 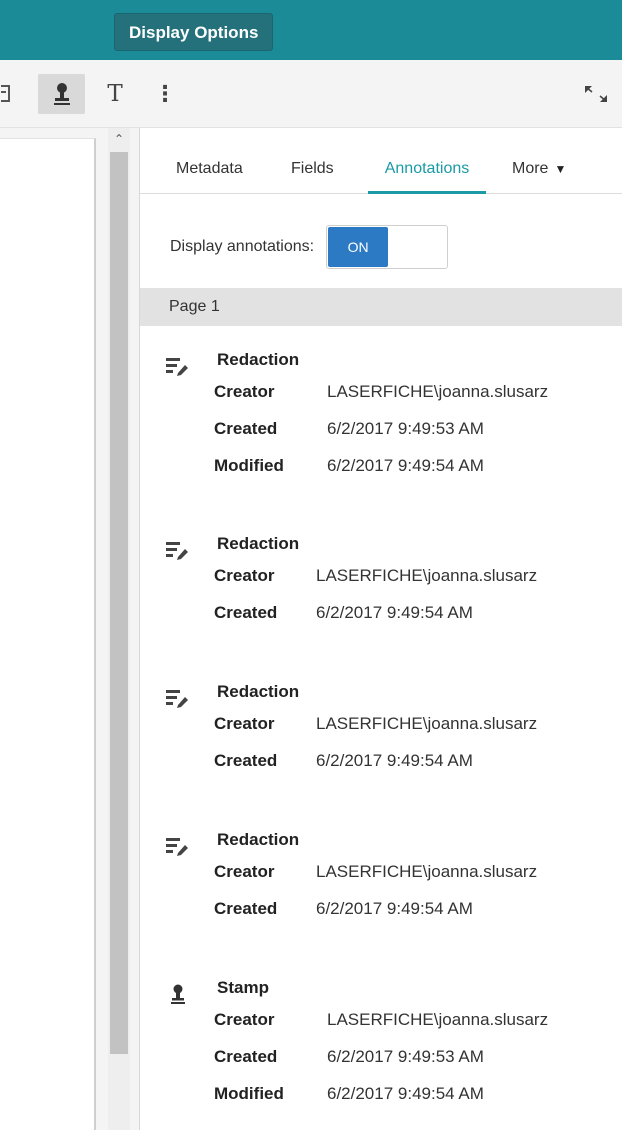 What do you see at coordinates (311, 30) in the screenshot?
I see `top-bar: Display Options` at bounding box center [311, 30].